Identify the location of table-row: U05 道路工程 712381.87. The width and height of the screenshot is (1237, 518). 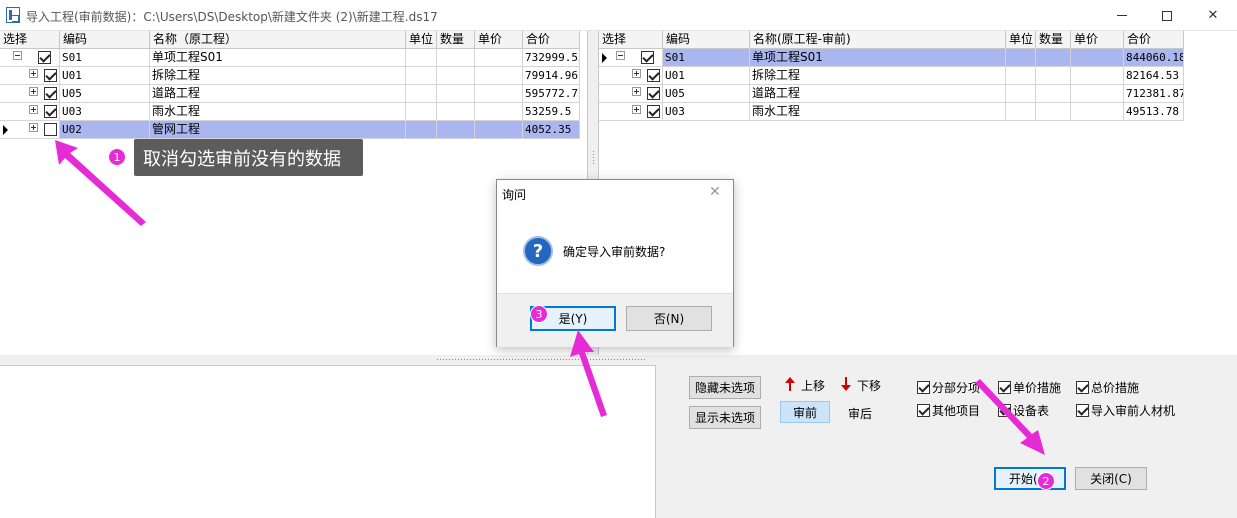
(891, 94).